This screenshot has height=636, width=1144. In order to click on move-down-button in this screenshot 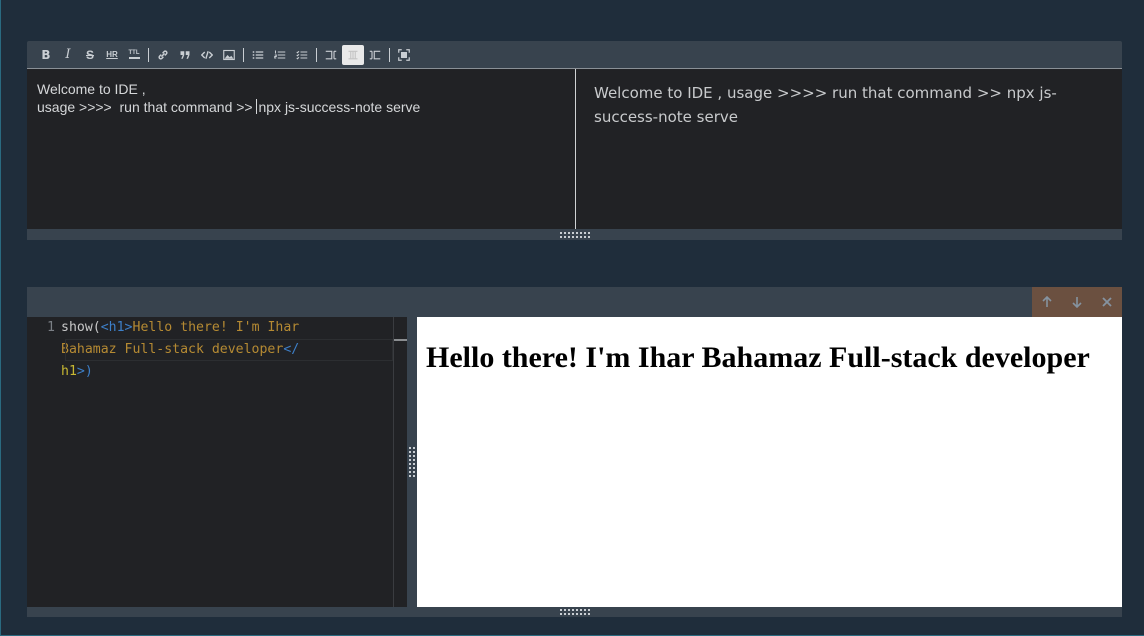, I will do `click(1077, 302)`.